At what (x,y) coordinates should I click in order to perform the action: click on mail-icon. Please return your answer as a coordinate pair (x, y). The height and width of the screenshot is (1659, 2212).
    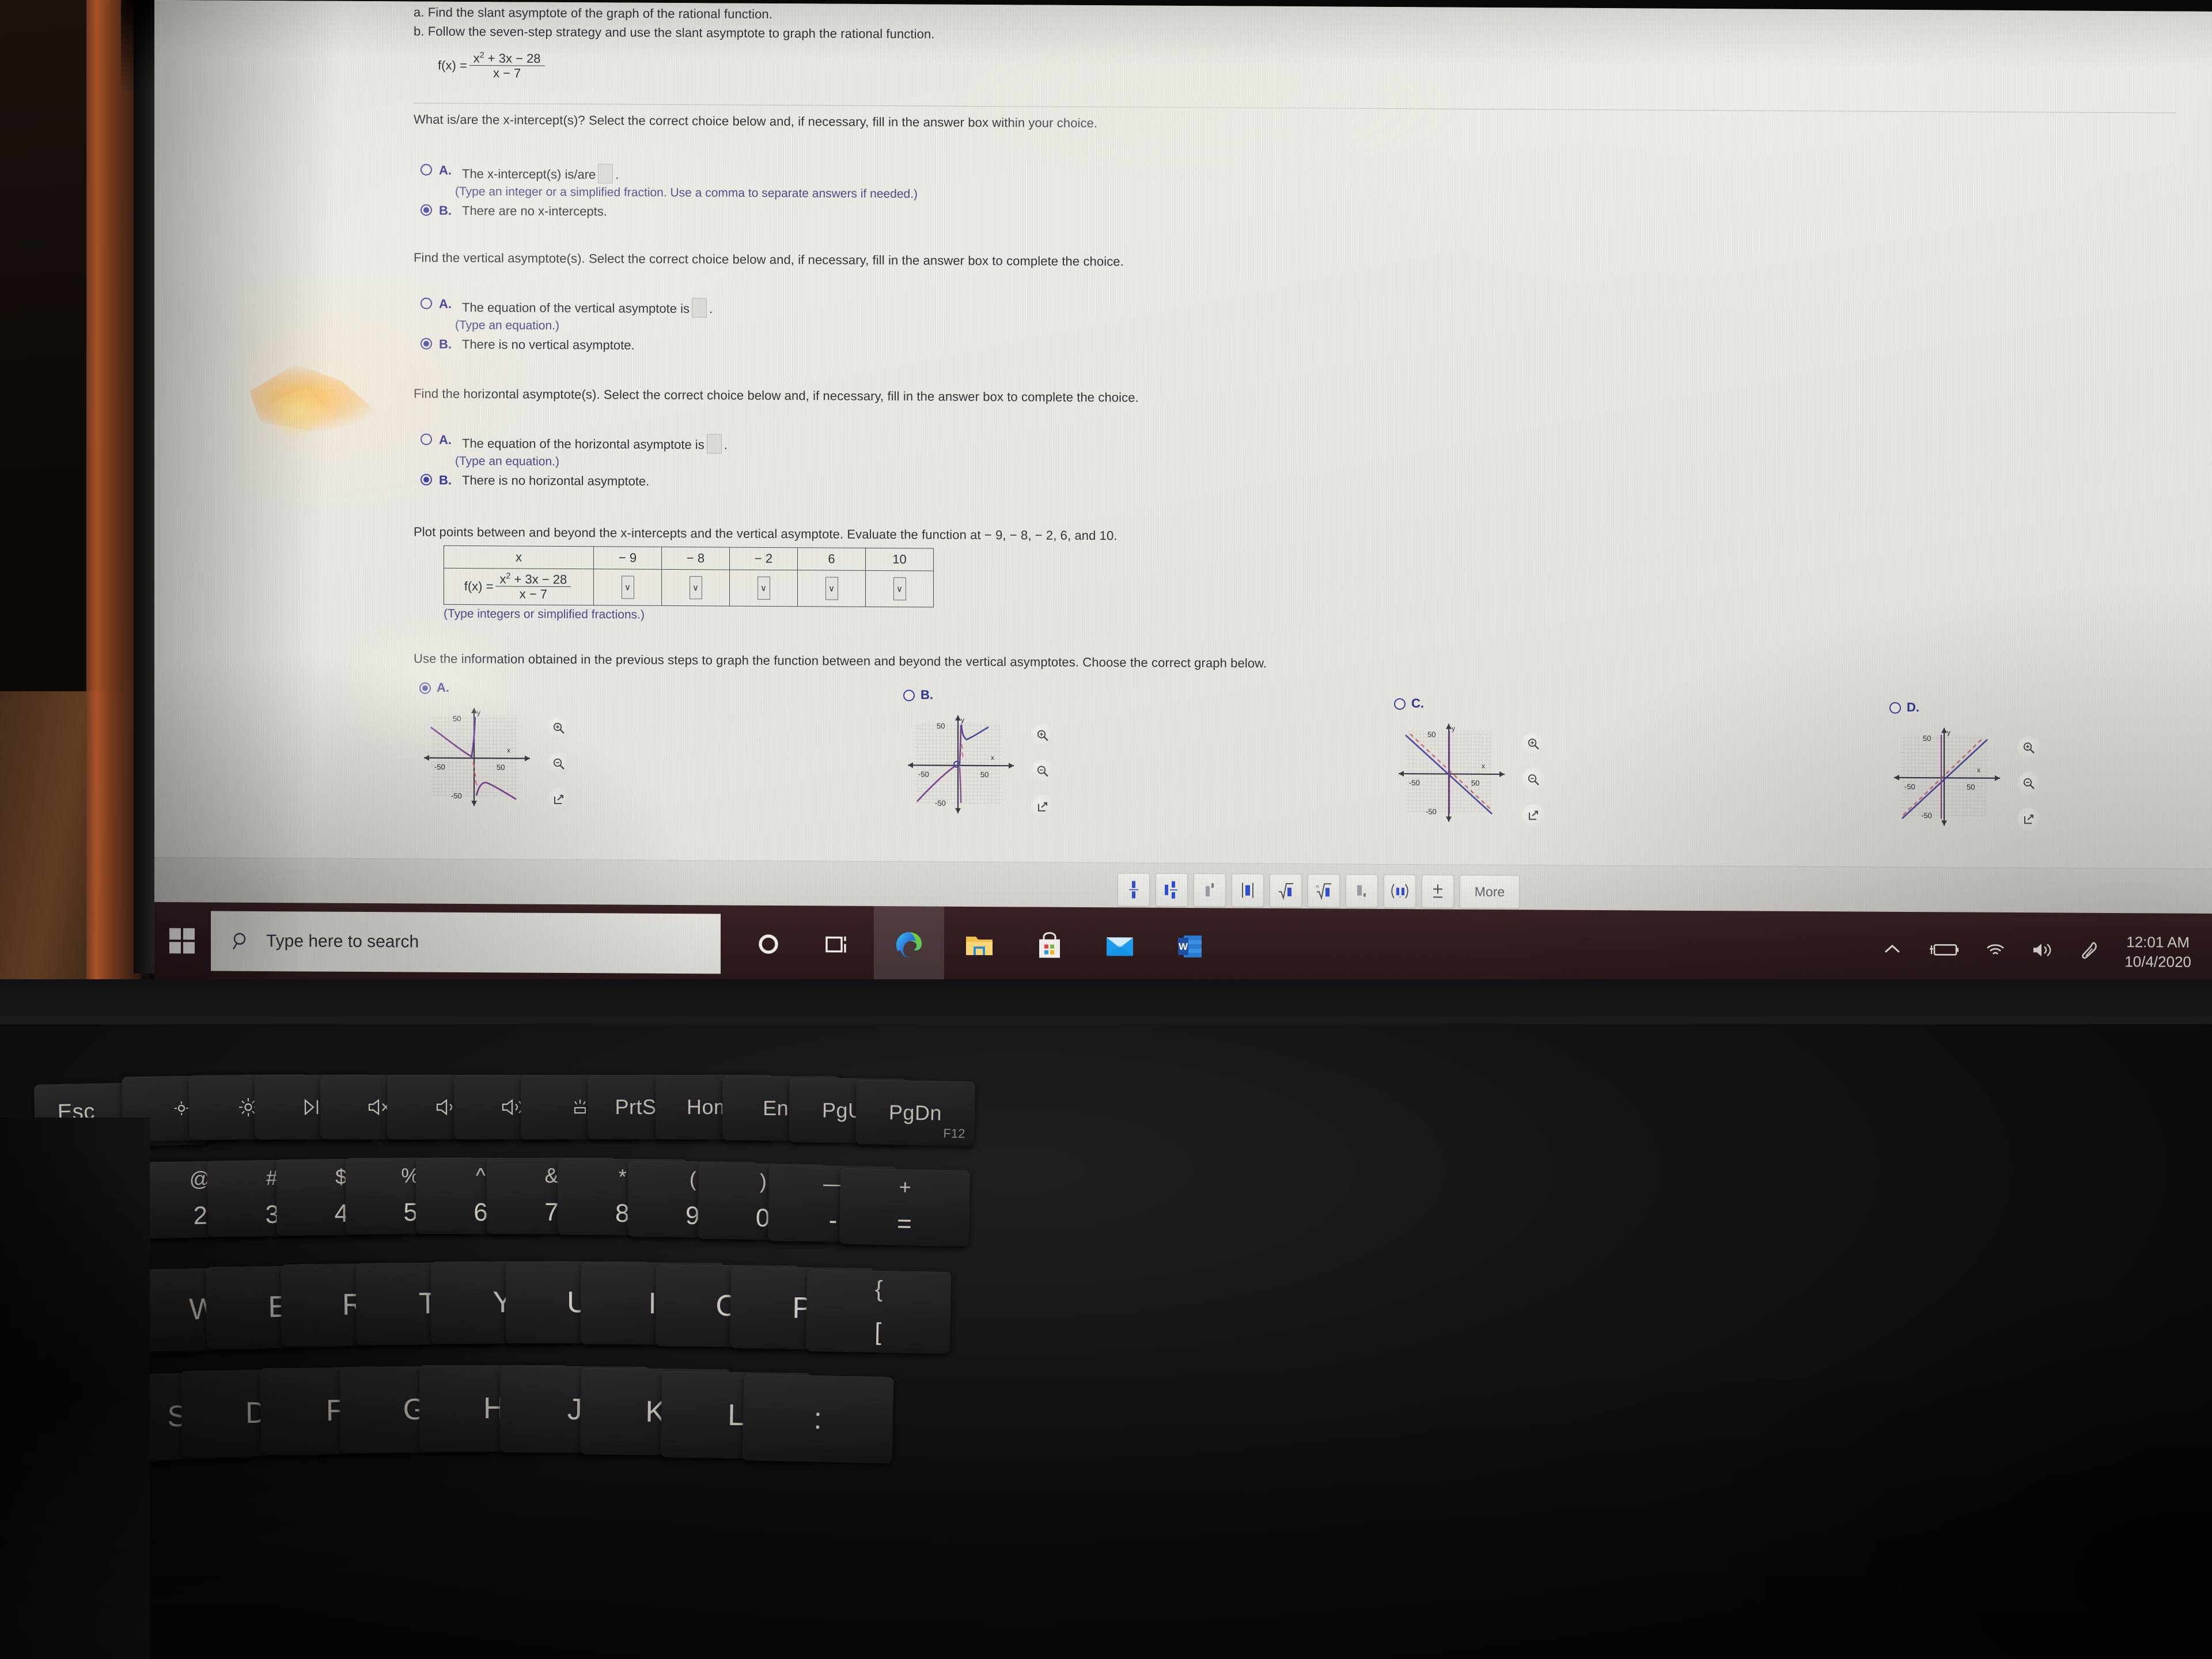
    Looking at the image, I should click on (1120, 946).